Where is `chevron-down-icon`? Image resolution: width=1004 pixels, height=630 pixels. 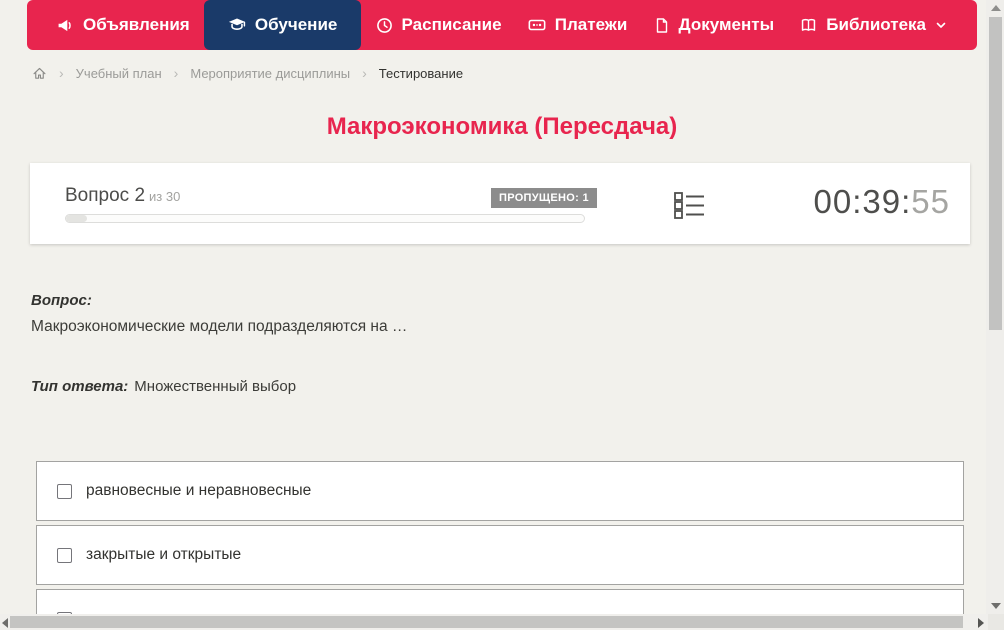 chevron-down-icon is located at coordinates (941, 25).